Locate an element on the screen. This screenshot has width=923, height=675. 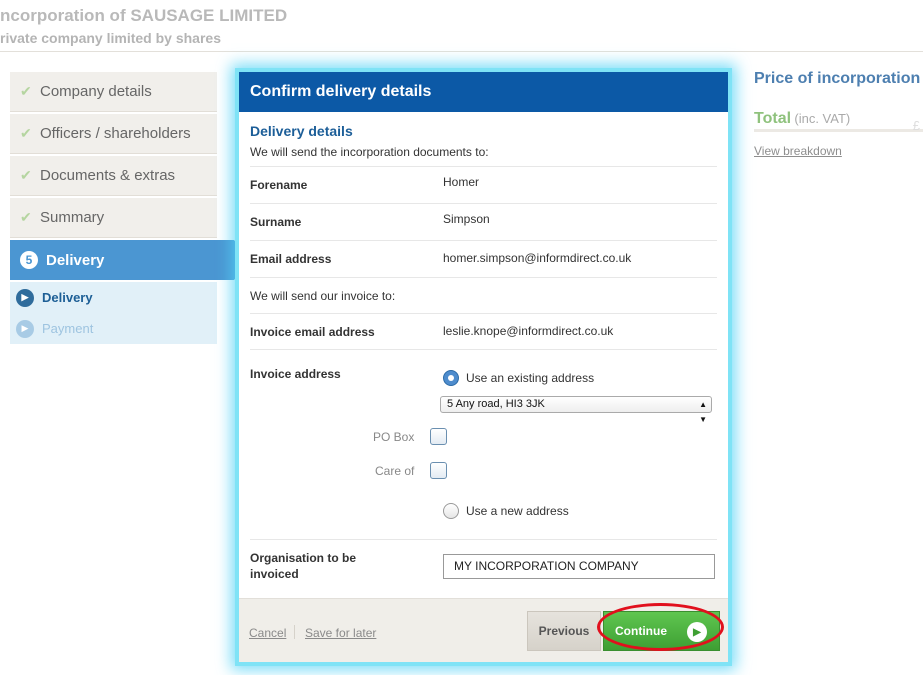
step-officers-shareholders: ✔ Officers / shareholders is located at coordinates (113, 134).